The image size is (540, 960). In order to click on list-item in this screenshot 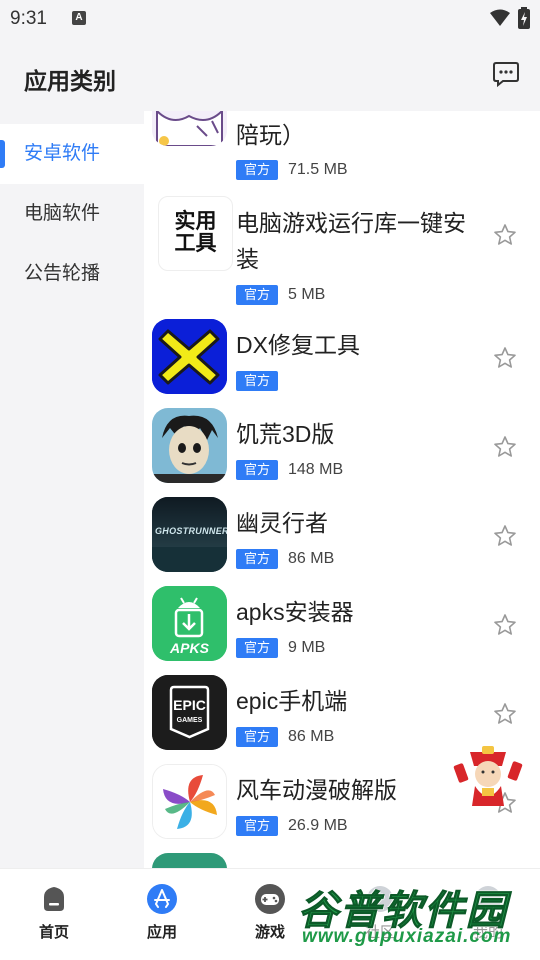, I will do `click(342, 856)`.